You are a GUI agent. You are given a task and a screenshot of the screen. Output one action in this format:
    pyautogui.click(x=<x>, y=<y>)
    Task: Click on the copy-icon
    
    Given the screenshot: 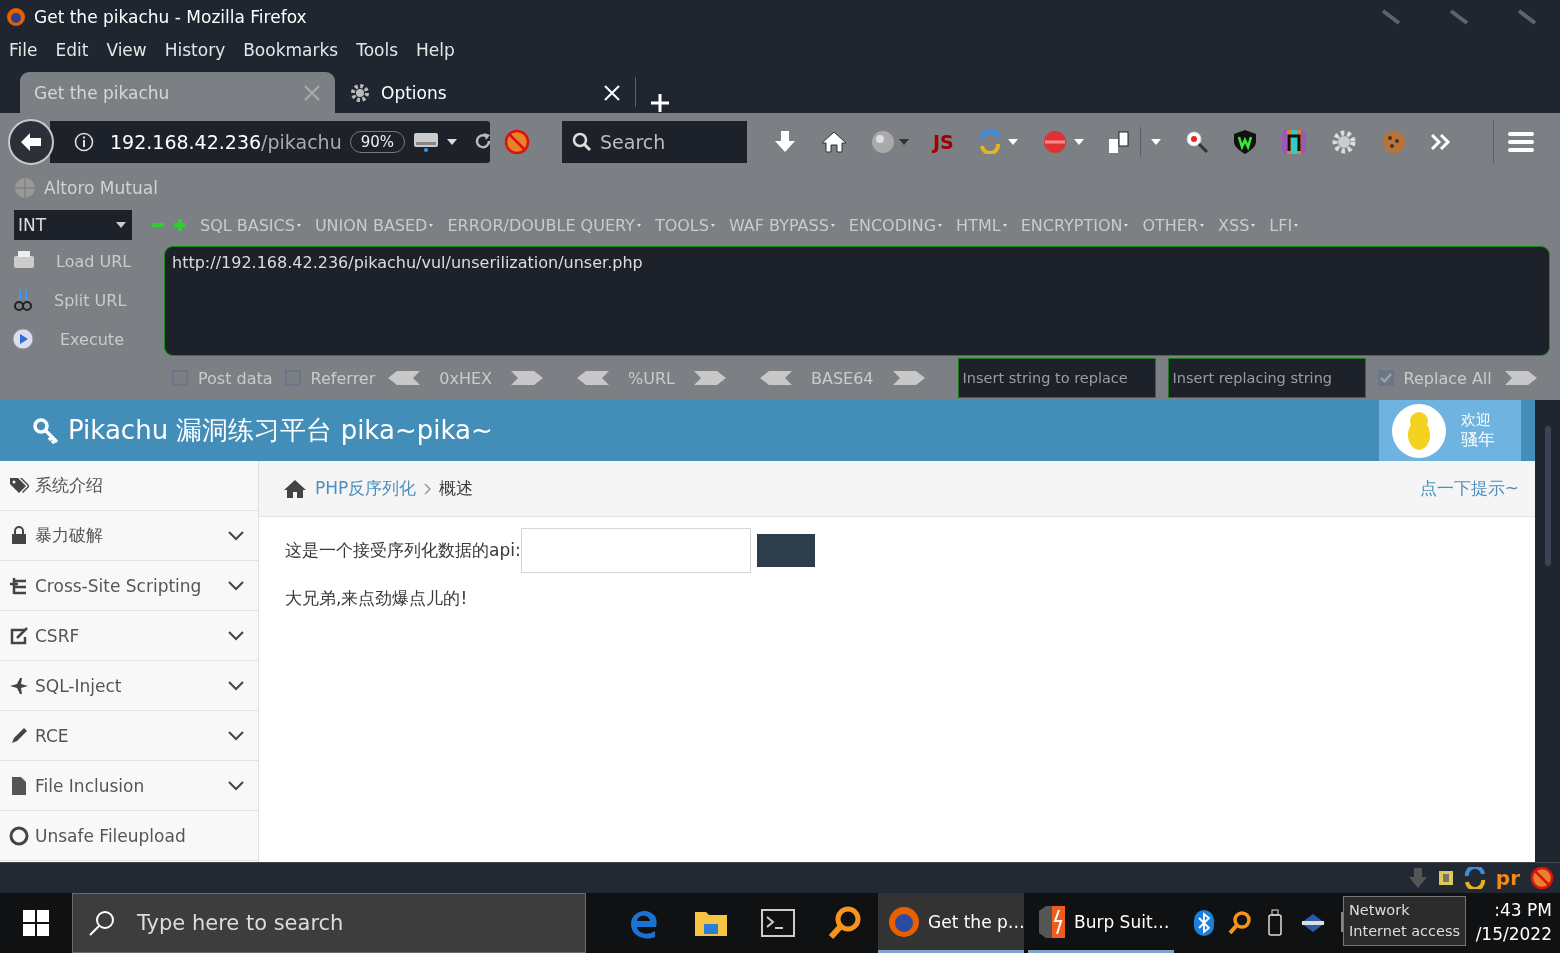 What is the action you would take?
    pyautogui.click(x=1118, y=141)
    